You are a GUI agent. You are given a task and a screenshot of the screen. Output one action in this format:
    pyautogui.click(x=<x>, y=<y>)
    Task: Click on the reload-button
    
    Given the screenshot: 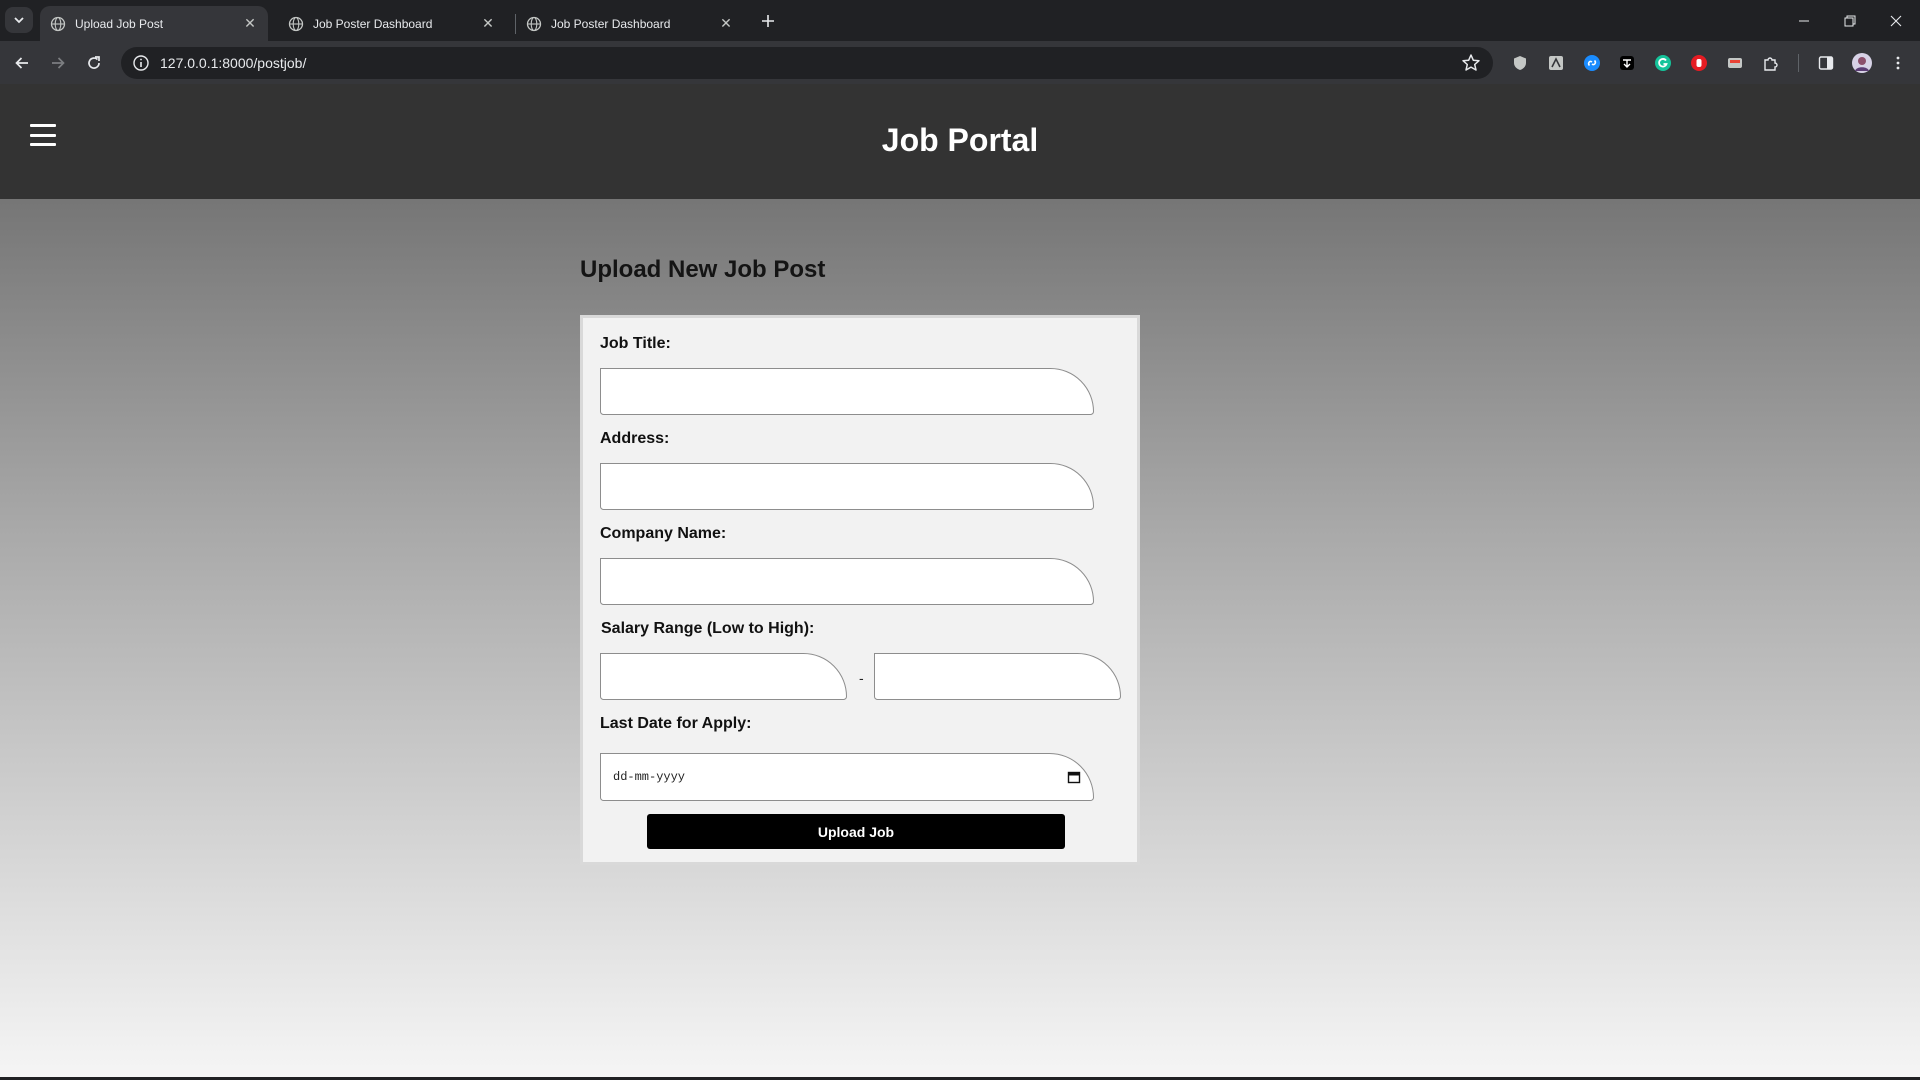 What is the action you would take?
    pyautogui.click(x=94, y=63)
    